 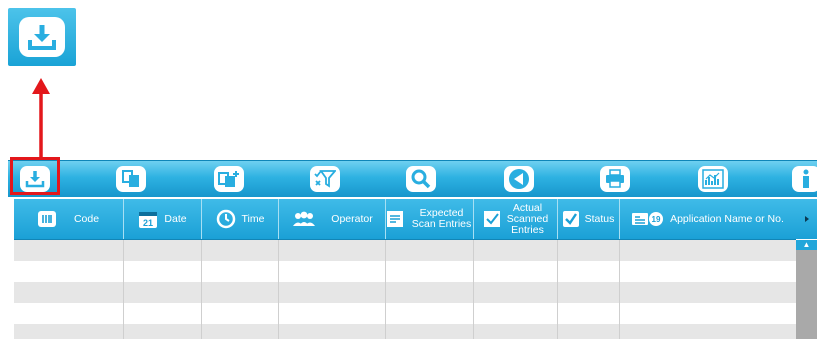 I want to click on checklist-icon, so click(x=492, y=219).